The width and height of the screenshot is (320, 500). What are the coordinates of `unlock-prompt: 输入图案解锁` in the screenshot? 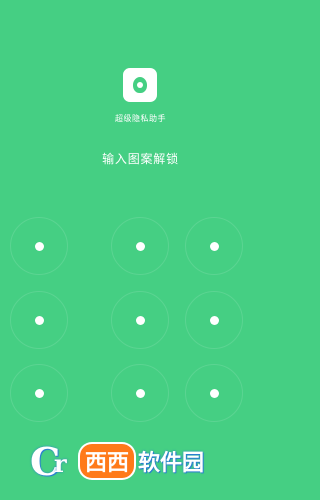 It's located at (140, 159).